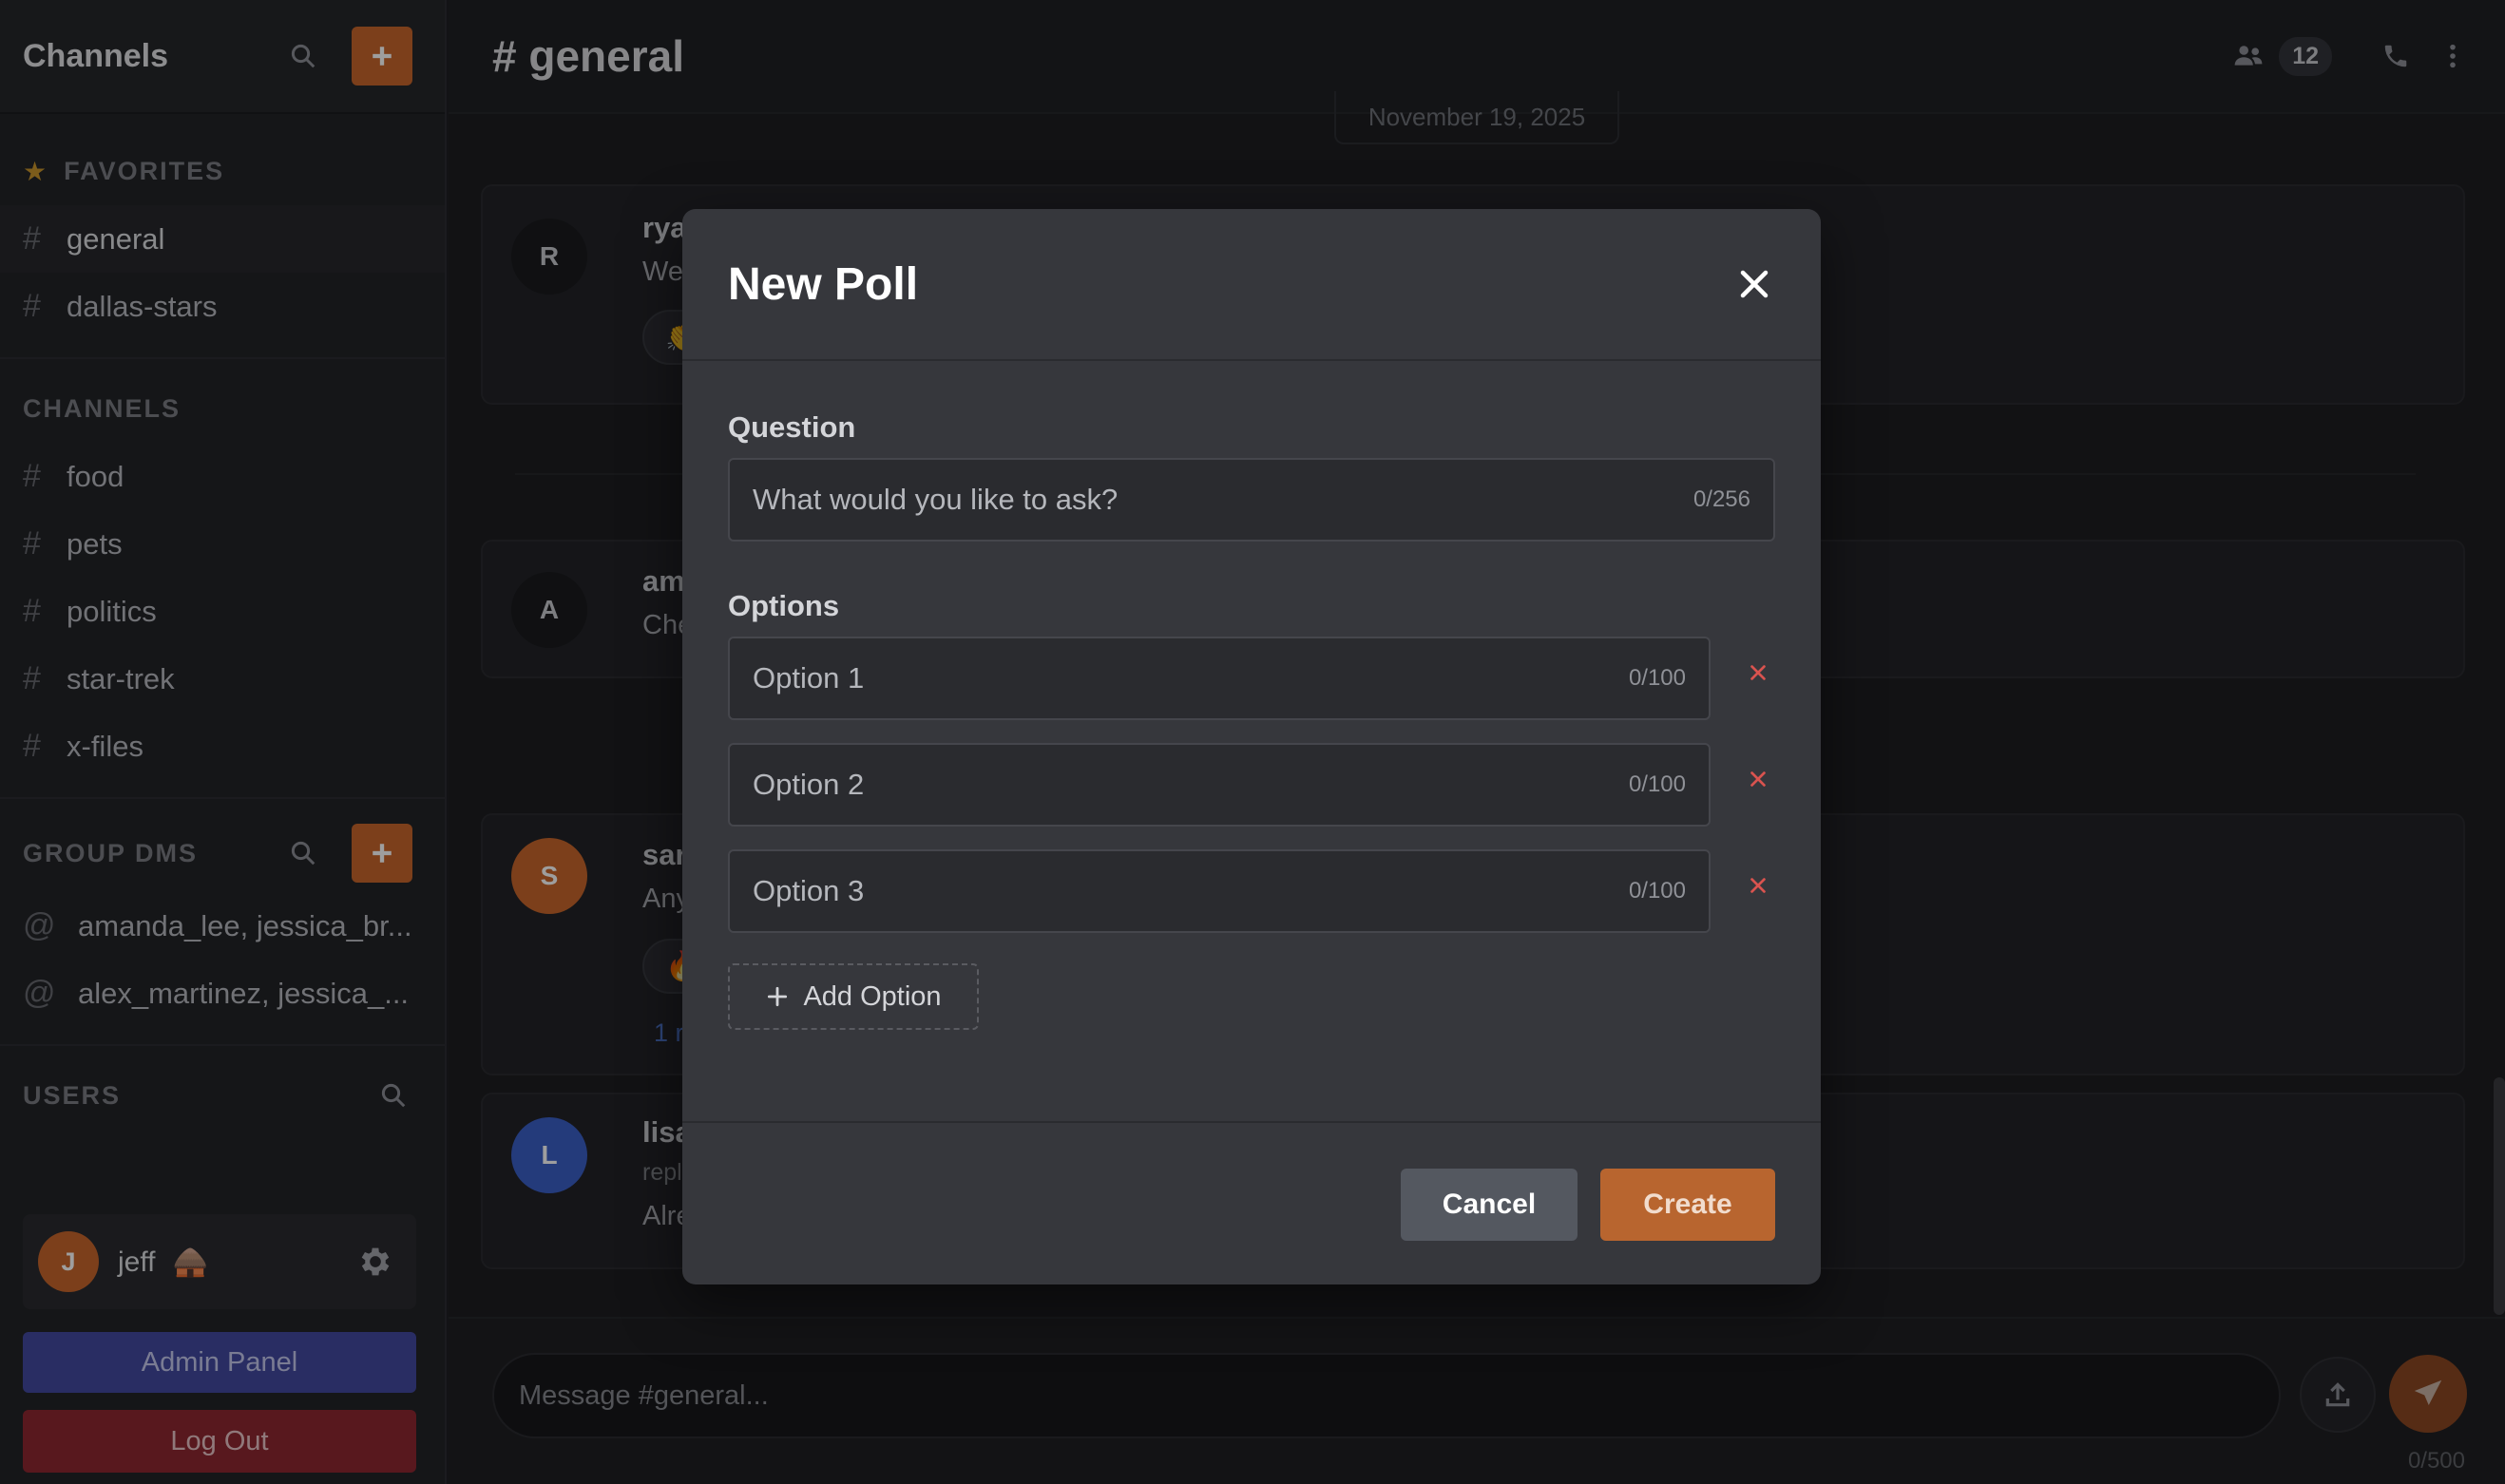 This screenshot has width=2505, height=1484. What do you see at coordinates (1220, 678) in the screenshot?
I see `option-input-1: Option 1 0/100` at bounding box center [1220, 678].